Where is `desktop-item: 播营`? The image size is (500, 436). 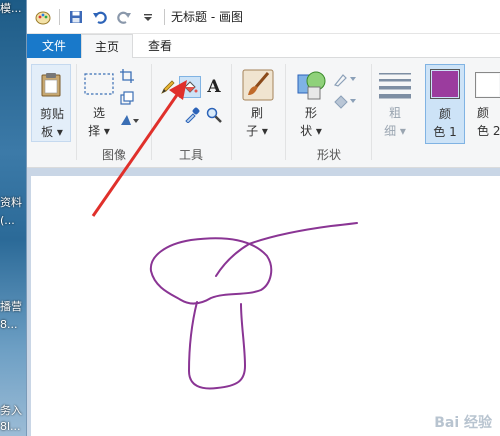
desktop-item: 播营 is located at coordinates (11, 307).